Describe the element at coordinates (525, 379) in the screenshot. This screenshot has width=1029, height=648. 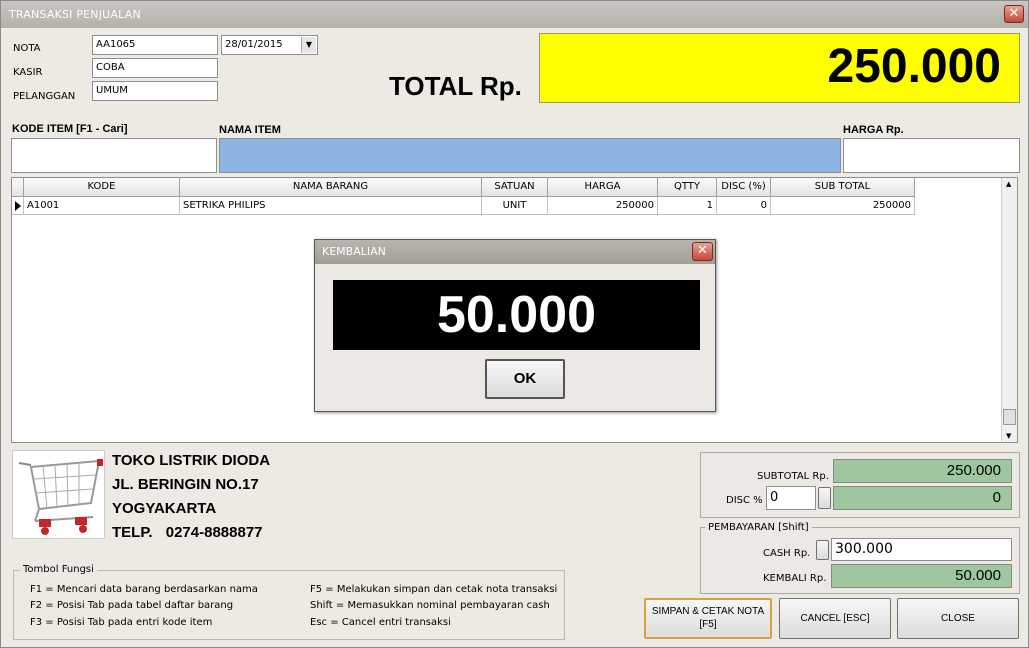
I see `ok-button: OK` at that location.